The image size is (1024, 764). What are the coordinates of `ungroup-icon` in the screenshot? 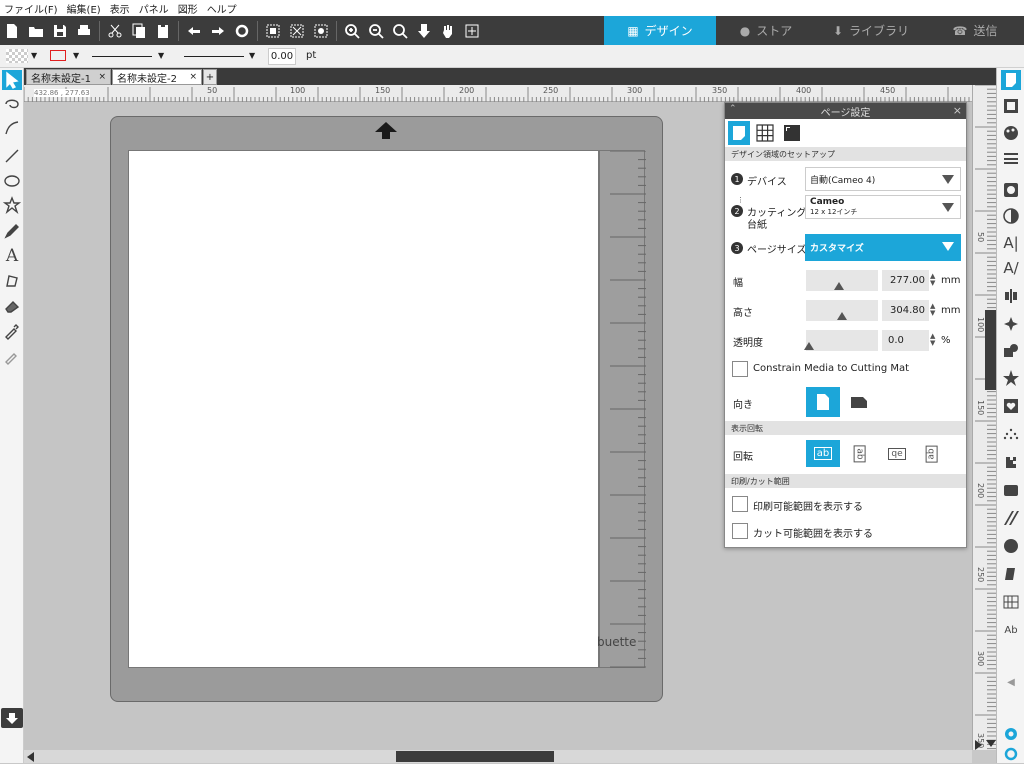 It's located at (297, 31).